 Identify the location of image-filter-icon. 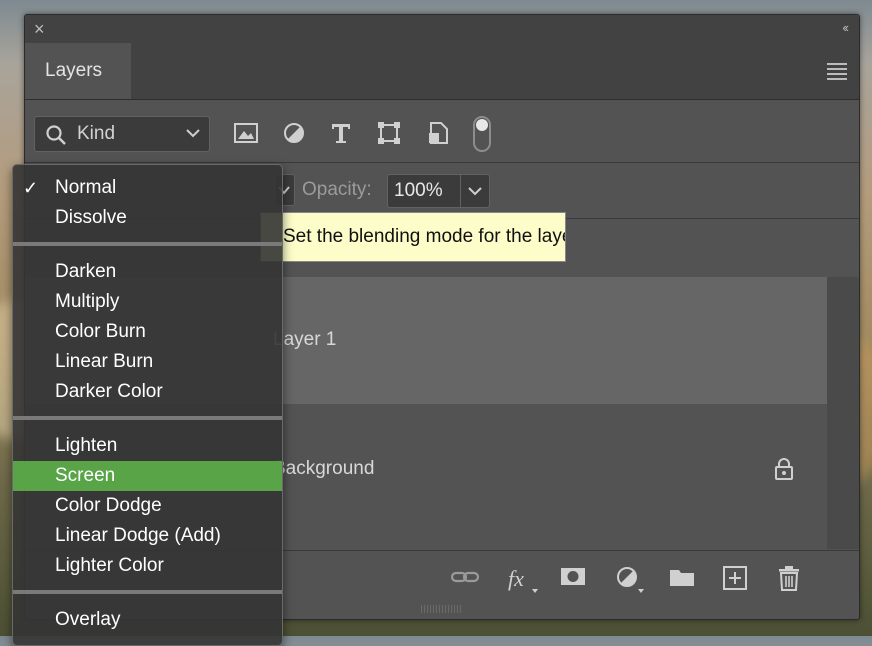
(246, 133).